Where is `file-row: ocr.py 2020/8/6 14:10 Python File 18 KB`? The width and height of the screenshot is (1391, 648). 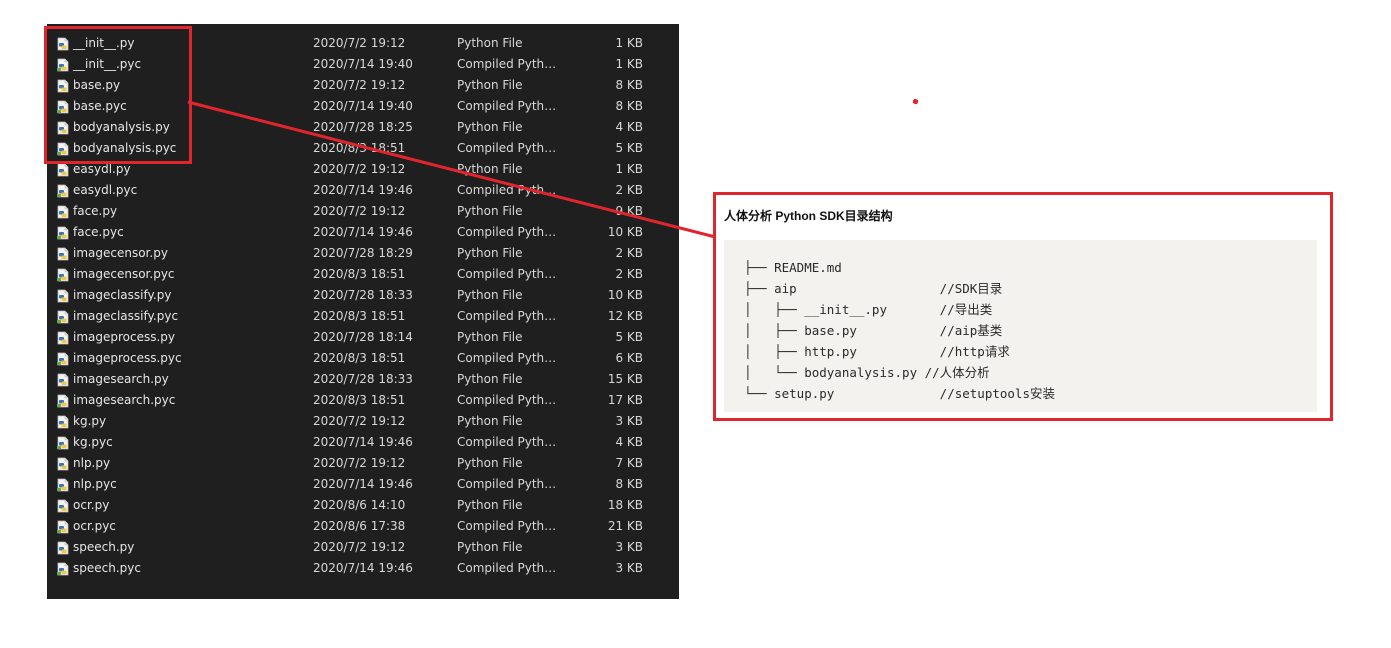
file-row: ocr.py 2020/8/6 14:10 Python File 18 KB is located at coordinates (363, 505).